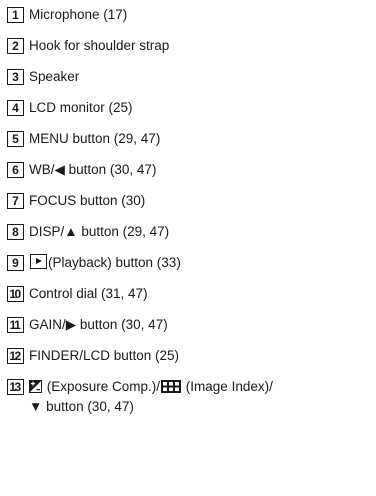  What do you see at coordinates (171, 386) in the screenshot?
I see `image-index-icon` at bounding box center [171, 386].